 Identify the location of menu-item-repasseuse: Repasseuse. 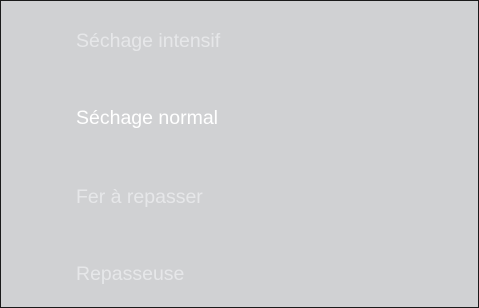
(130, 274).